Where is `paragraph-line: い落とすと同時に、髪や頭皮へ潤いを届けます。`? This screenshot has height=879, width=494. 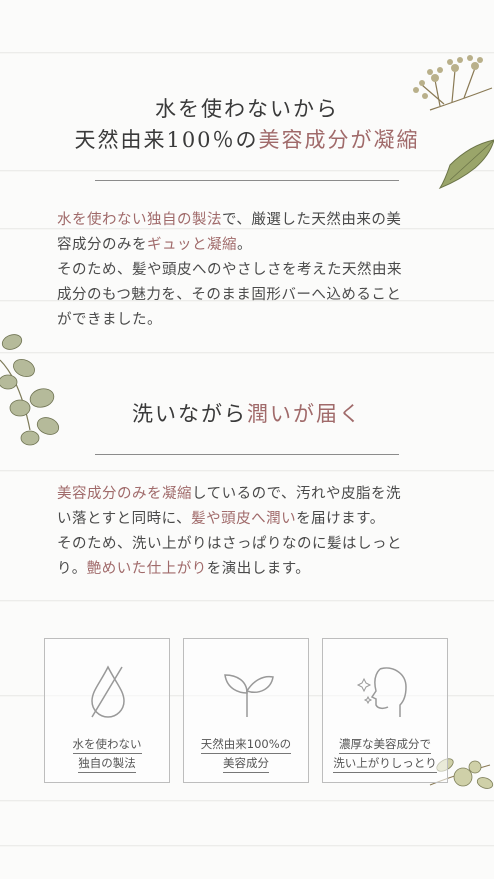 paragraph-line: い落とすと同時に、髪や頭皮へ潤いを届けます。 is located at coordinates (252, 519).